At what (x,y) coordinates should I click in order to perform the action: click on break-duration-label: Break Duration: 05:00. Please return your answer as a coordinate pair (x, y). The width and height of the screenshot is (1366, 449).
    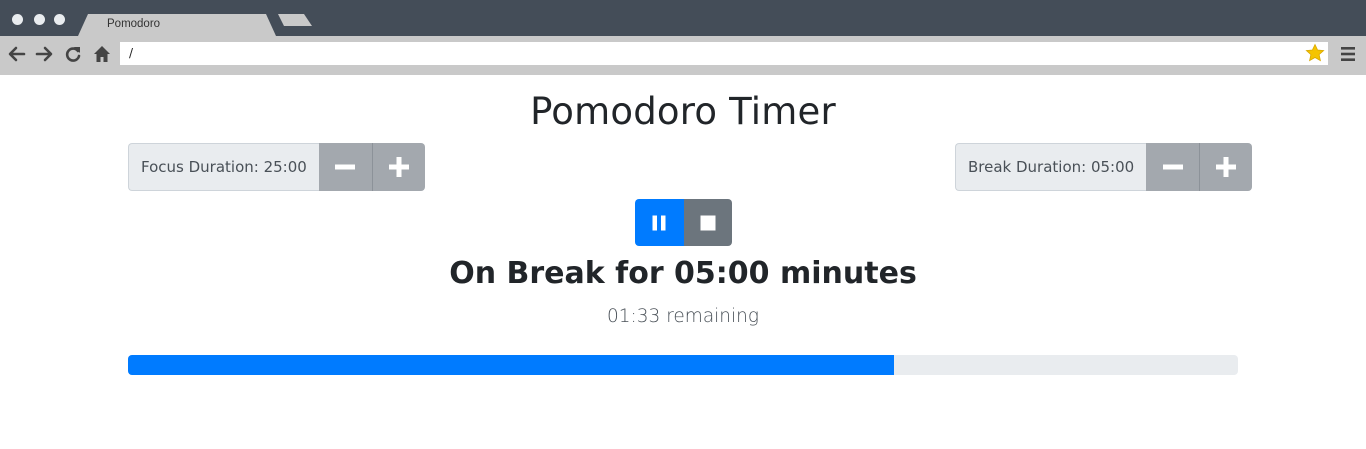
    Looking at the image, I should click on (1051, 167).